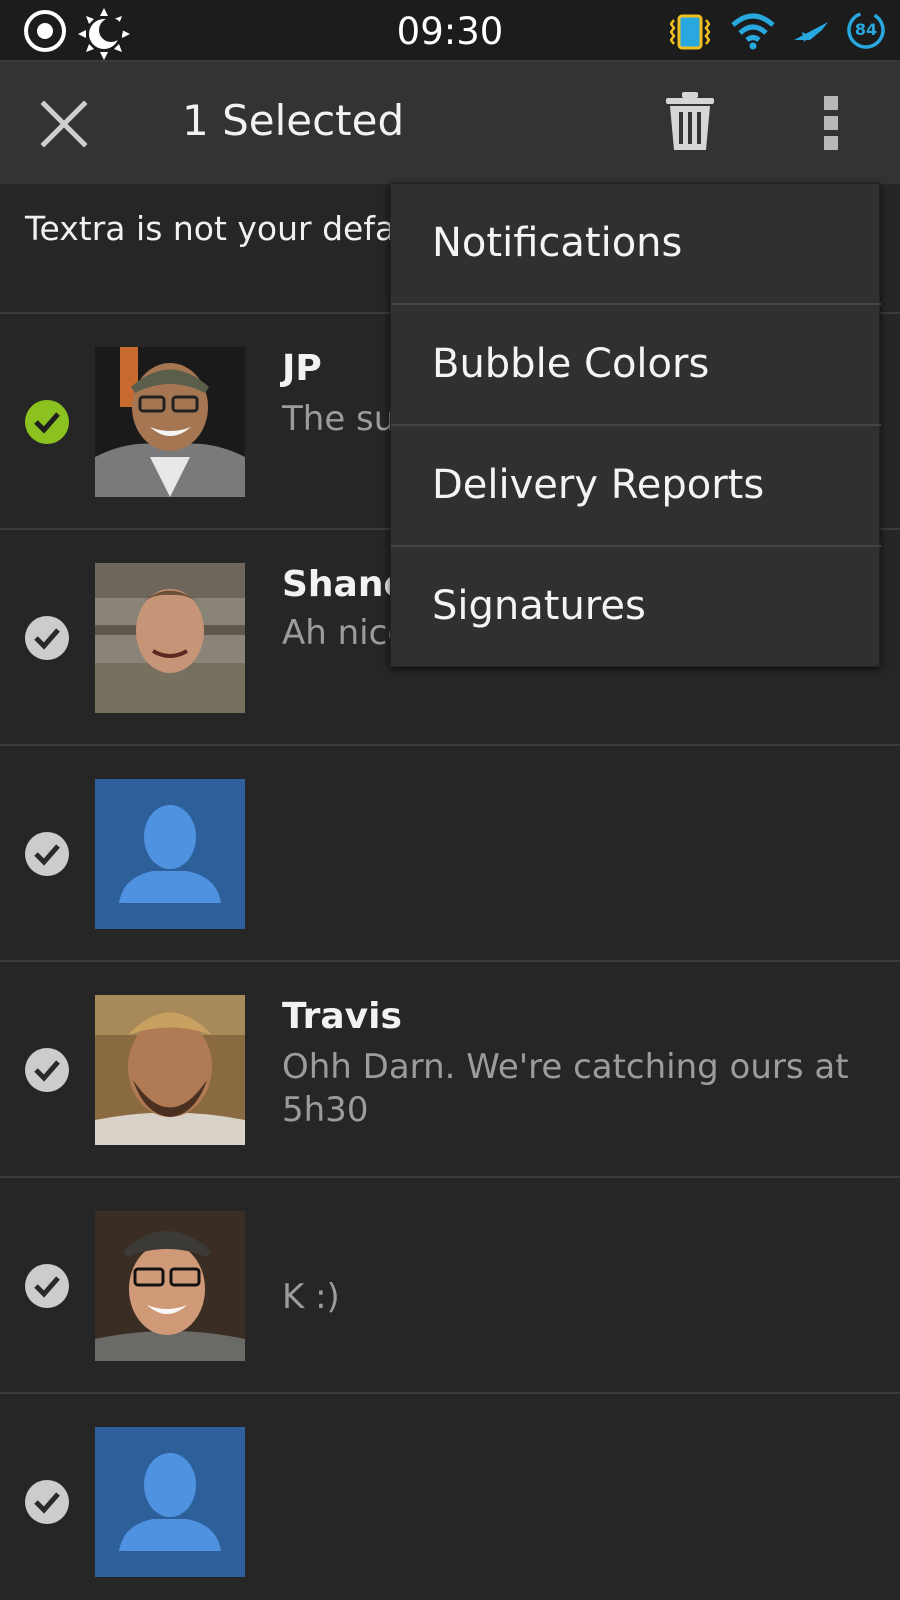  Describe the element at coordinates (811, 32) in the screenshot. I see `airplane-icon` at that location.